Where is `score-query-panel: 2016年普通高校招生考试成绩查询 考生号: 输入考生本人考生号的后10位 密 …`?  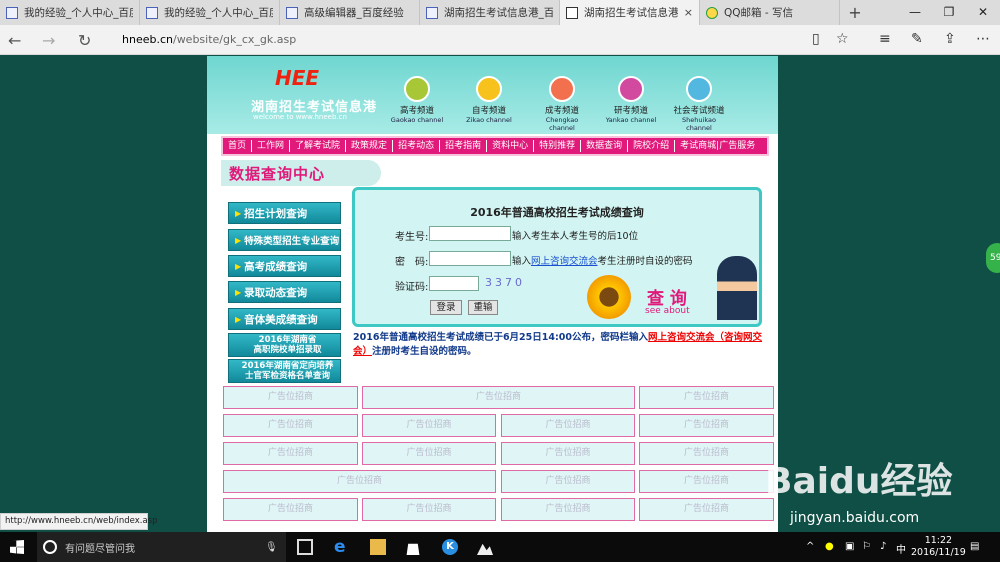 score-query-panel: 2016年普通高校招生考试成绩查询 考生号: 输入考生本人考生号的后10位 密 … is located at coordinates (557, 257).